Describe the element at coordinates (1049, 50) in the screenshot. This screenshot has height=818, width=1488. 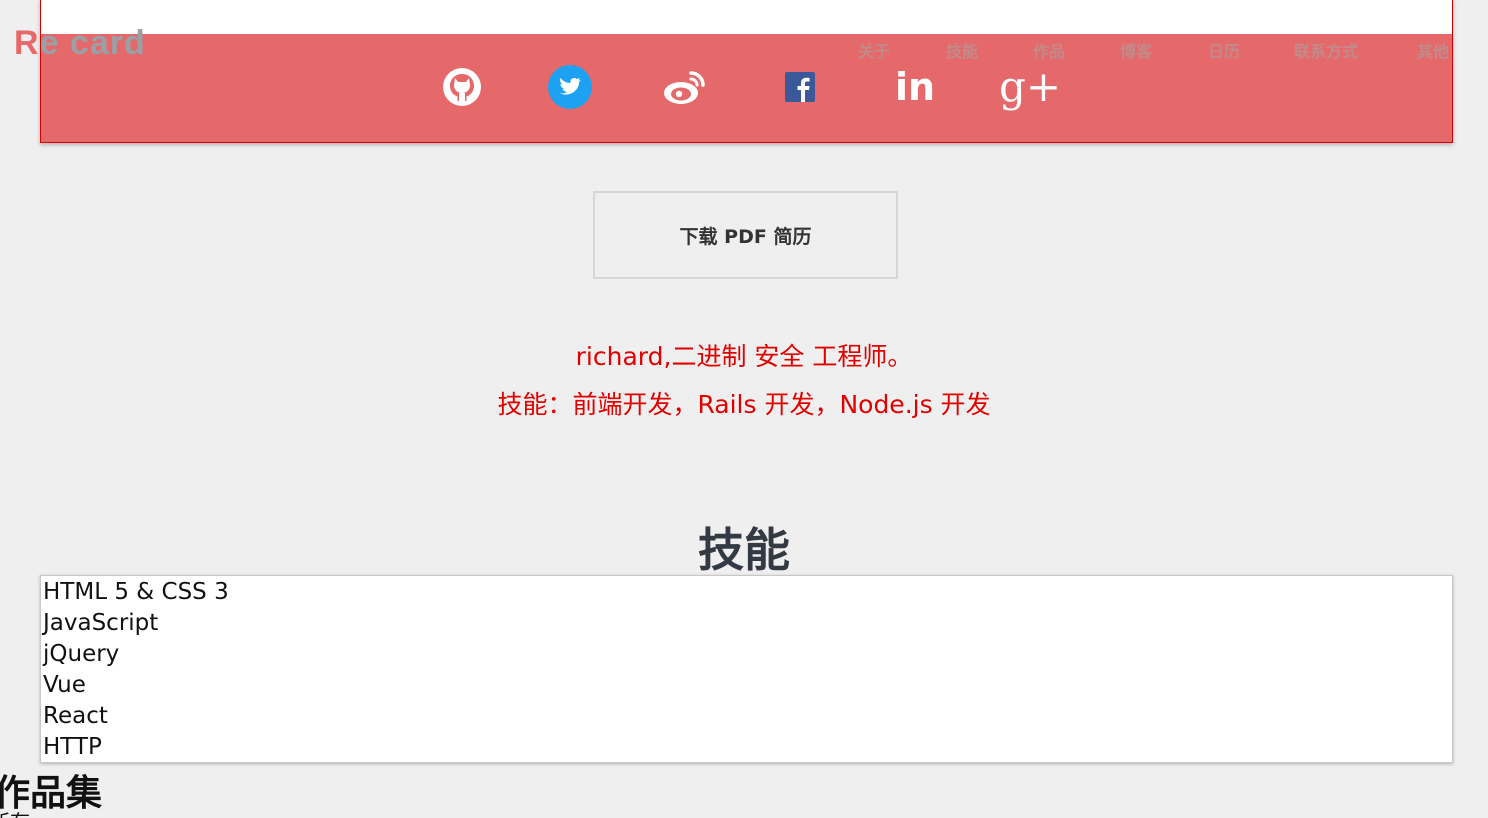
I see `nav-item-works: 作品` at that location.